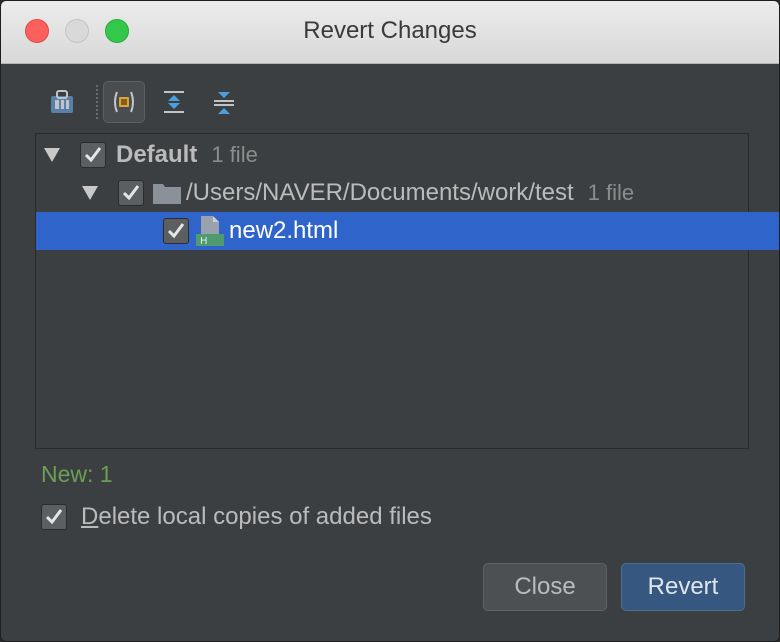  I want to click on collapse-all-icon, so click(224, 103).